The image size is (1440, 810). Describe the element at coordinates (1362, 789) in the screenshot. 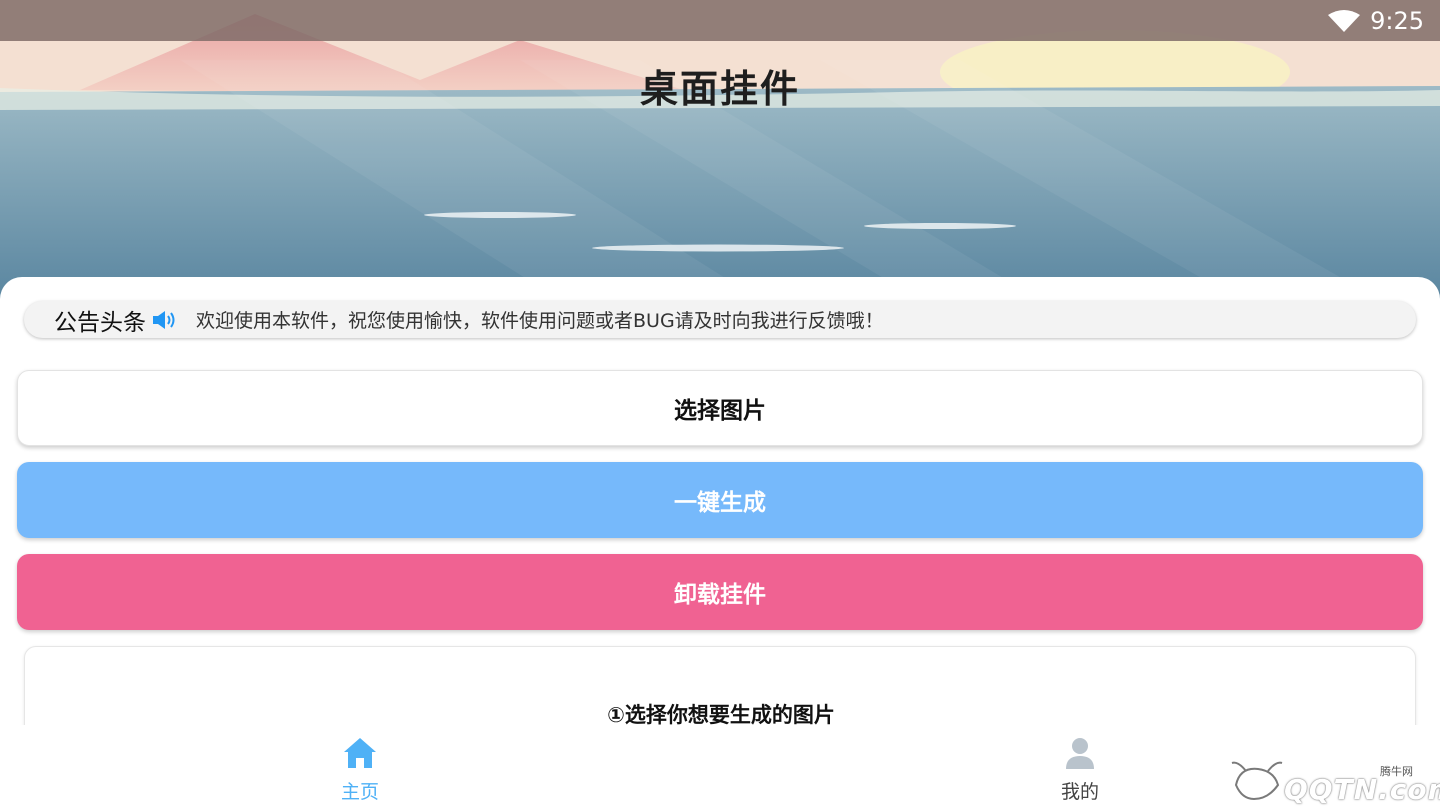

I see `watermark-brand: QQTN.com` at that location.